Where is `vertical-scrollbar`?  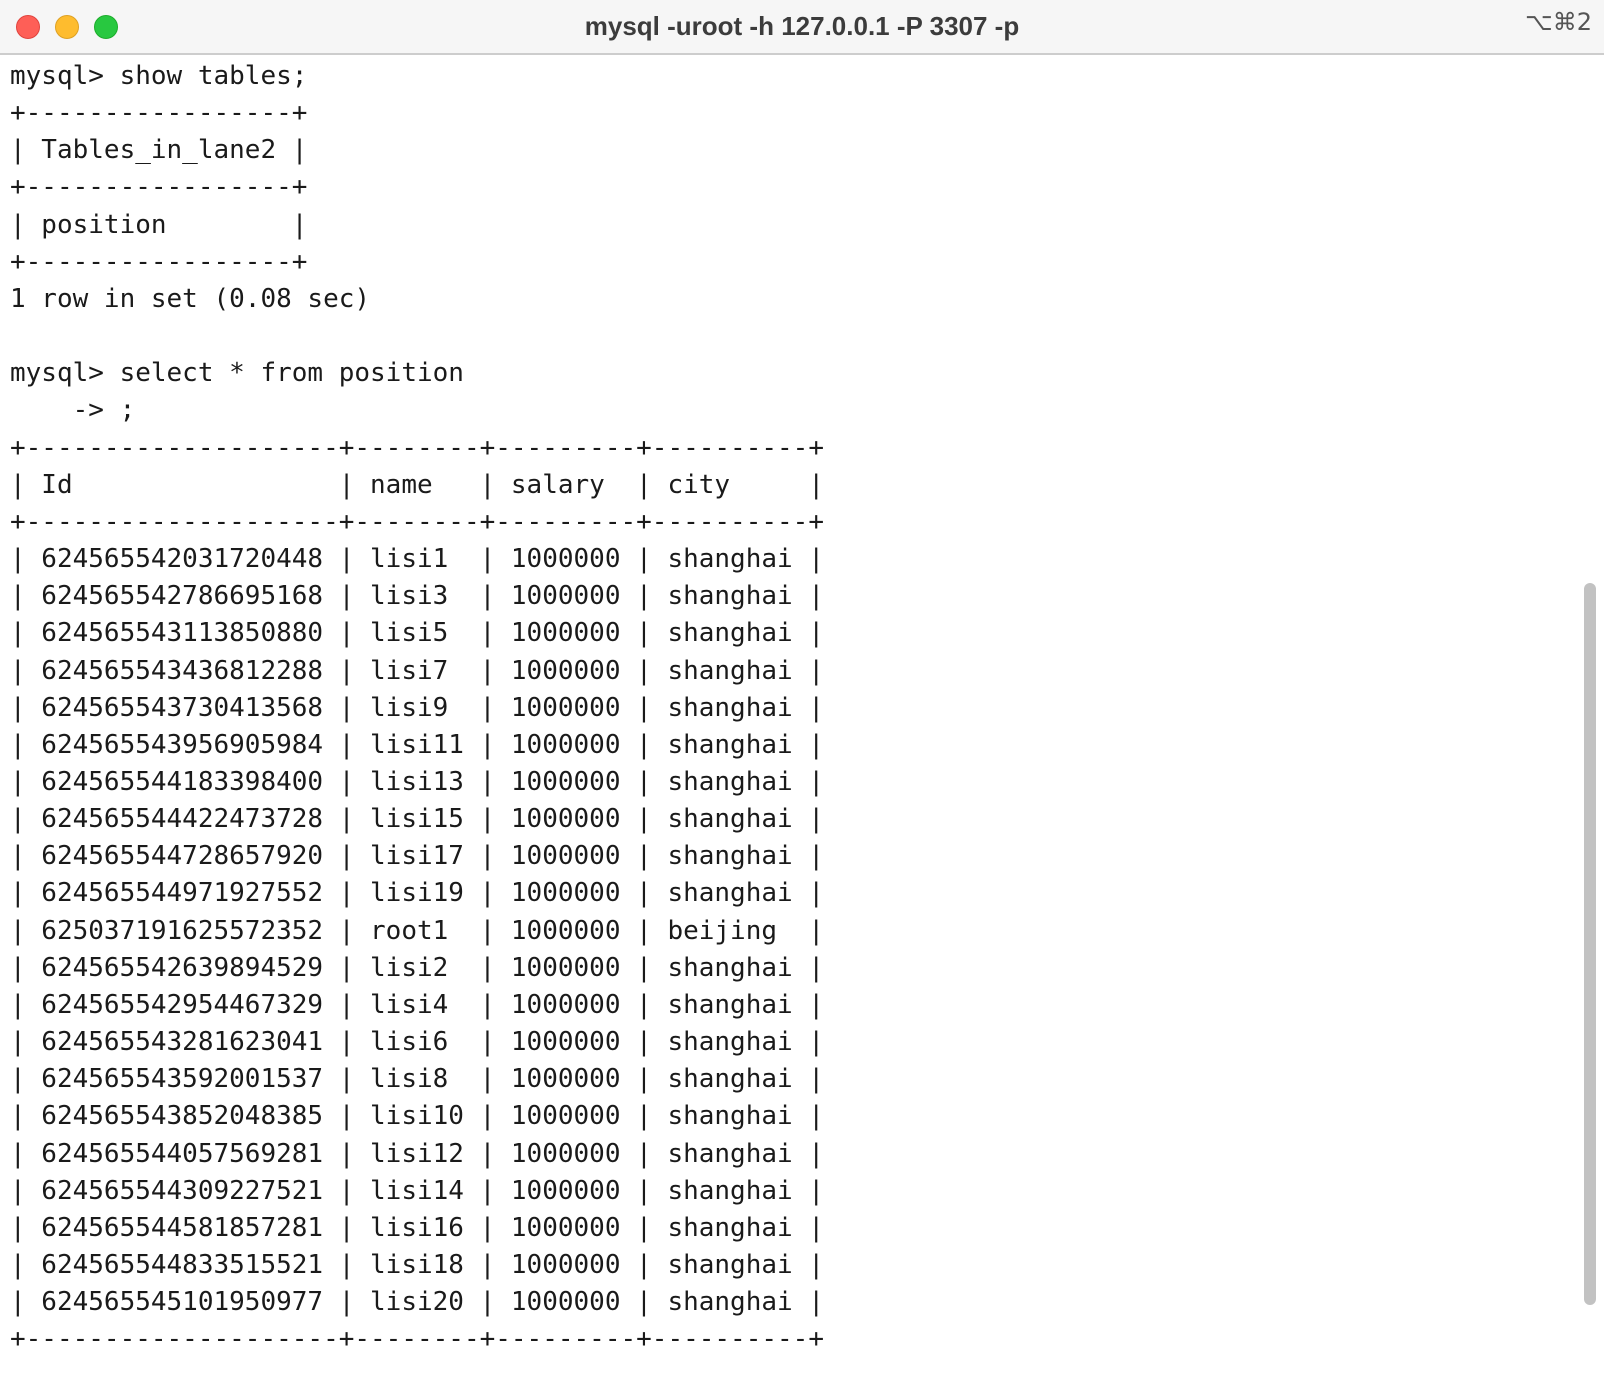 vertical-scrollbar is located at coordinates (1590, 944).